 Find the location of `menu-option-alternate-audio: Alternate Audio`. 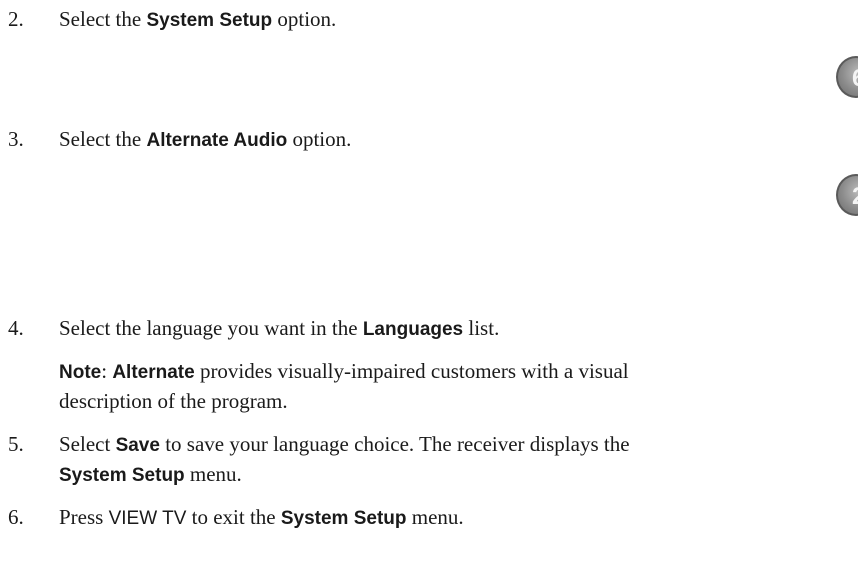

menu-option-alternate-audio: Alternate Audio is located at coordinates (217, 140).